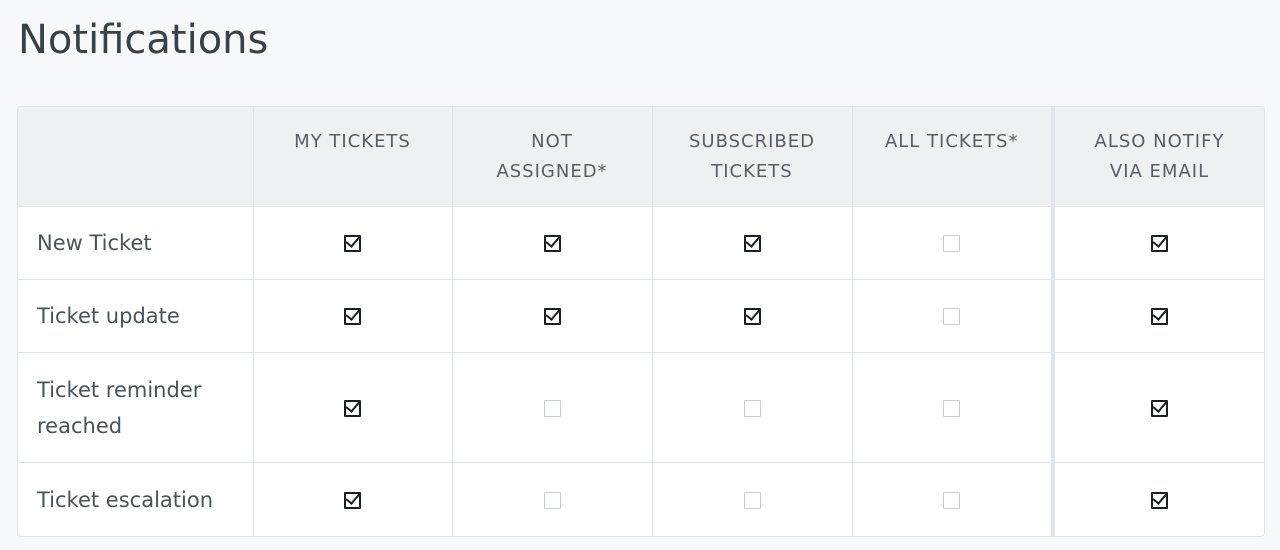  I want to click on header-subscribed-tickets: SUBSCRIBED TICKETS, so click(752, 157).